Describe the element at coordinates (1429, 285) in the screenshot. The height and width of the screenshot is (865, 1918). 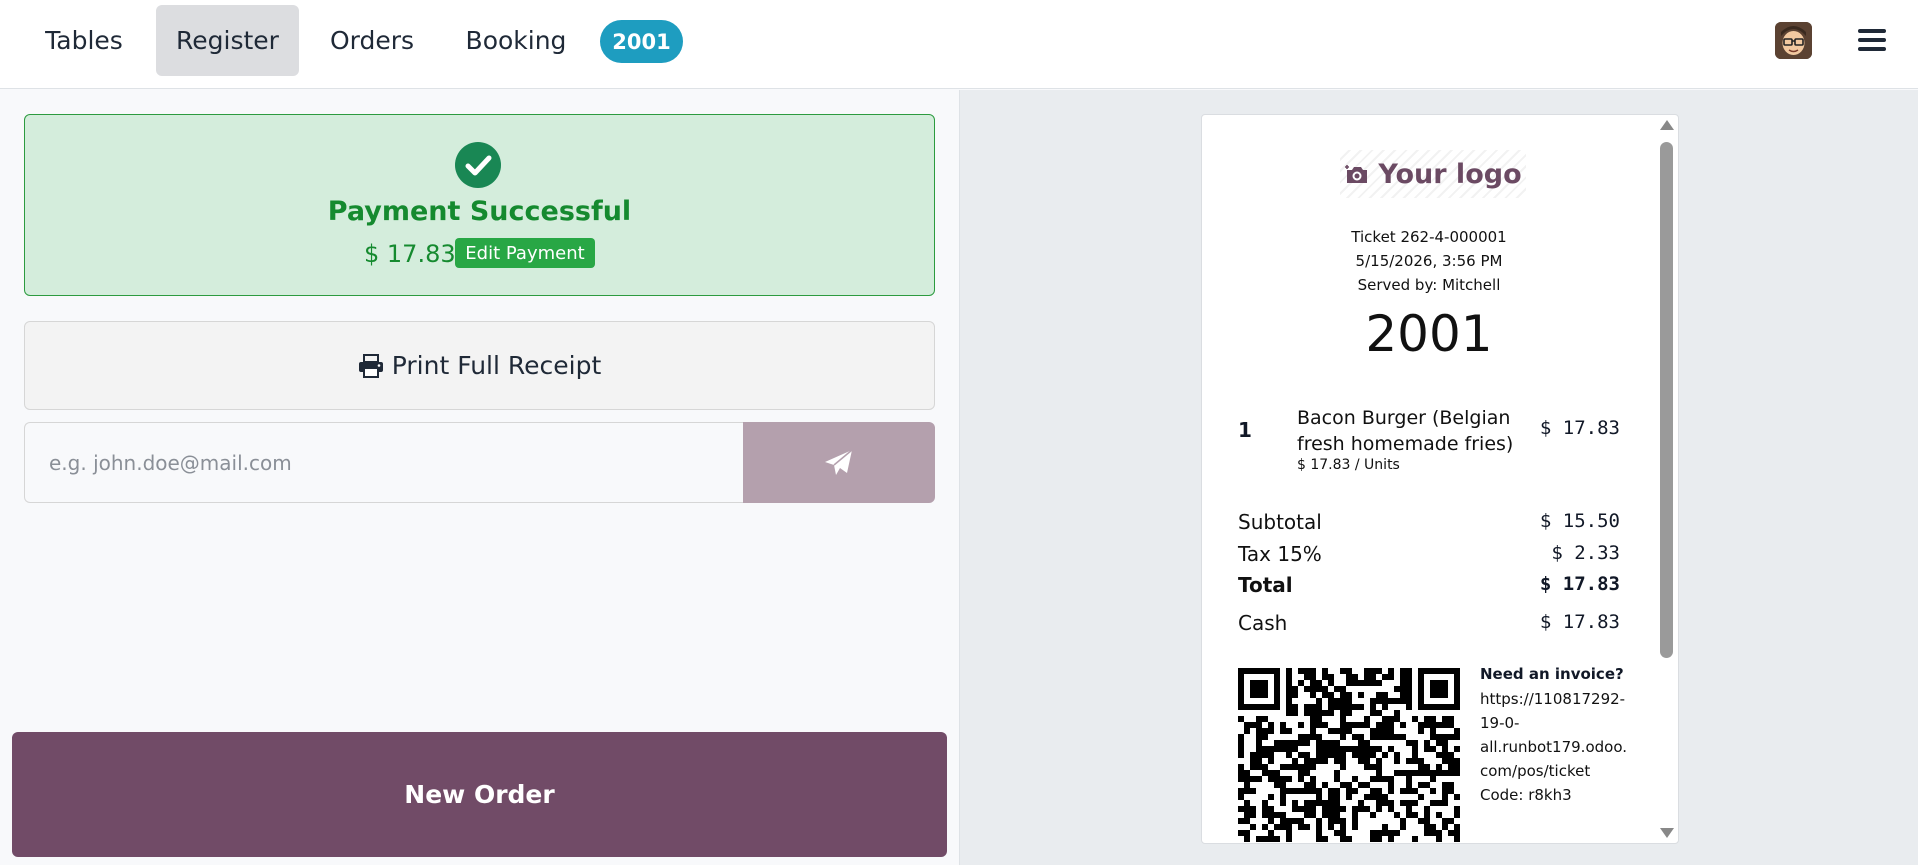
I see `receipt-served-by: Served by: Mitchell` at that location.